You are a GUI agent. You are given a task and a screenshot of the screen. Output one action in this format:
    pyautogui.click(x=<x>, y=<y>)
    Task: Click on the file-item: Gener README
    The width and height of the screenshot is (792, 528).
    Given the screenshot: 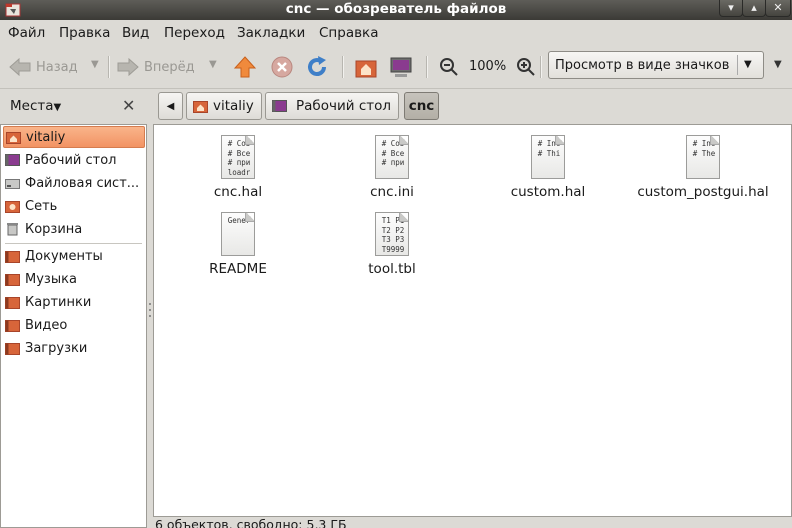 What is the action you would take?
    pyautogui.click(x=238, y=244)
    